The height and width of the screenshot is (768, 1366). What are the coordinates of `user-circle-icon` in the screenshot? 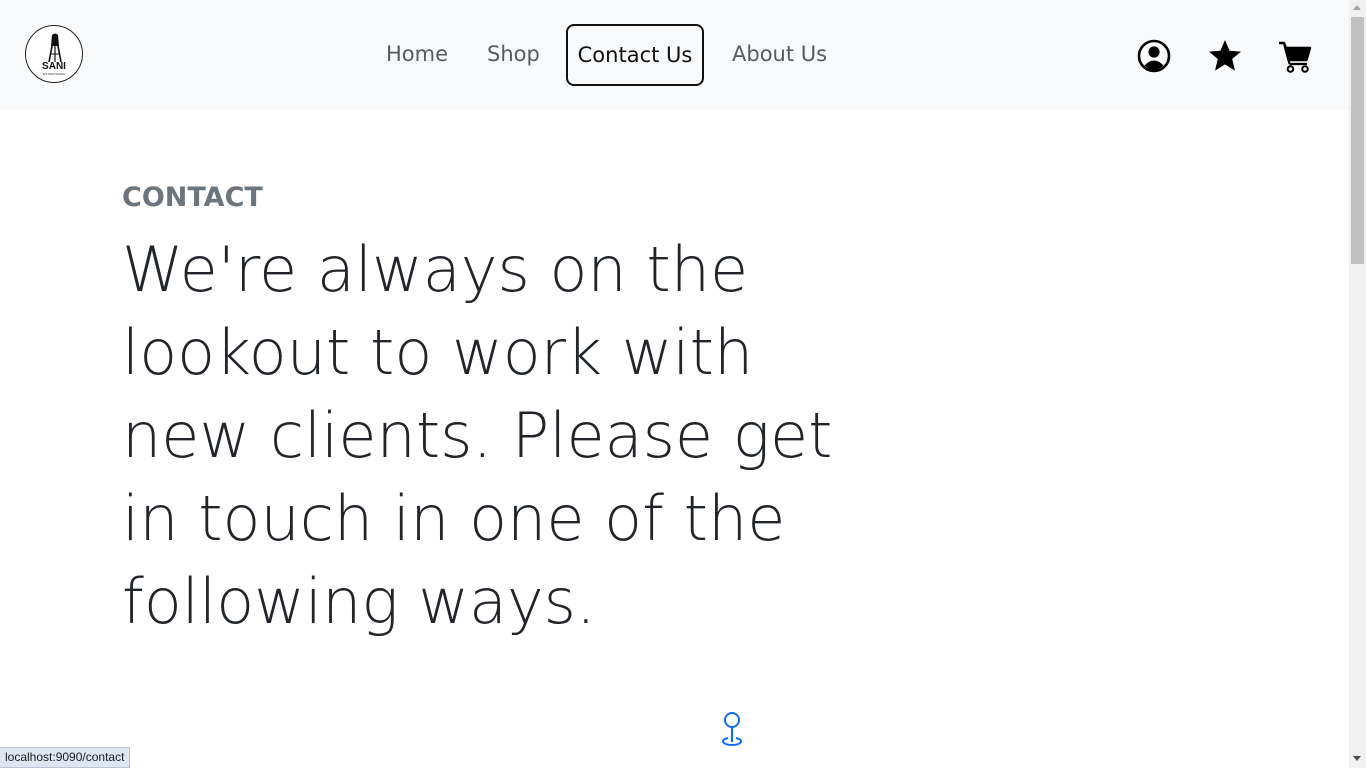 It's located at (1154, 56).